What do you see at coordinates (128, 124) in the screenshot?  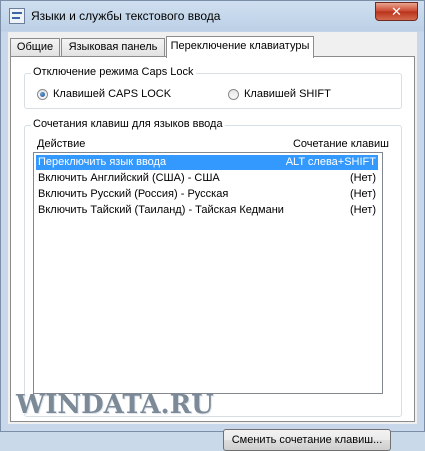 I see `hotkeys-group-title: Сочетания клавиш для языков ввода` at bounding box center [128, 124].